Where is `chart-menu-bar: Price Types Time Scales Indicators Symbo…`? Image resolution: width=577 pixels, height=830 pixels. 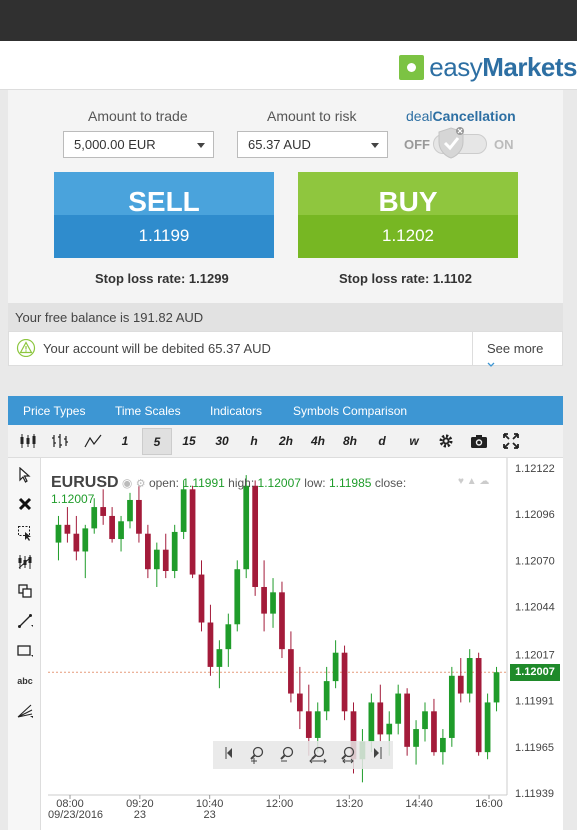 chart-menu-bar: Price Types Time Scales Indicators Symbo… is located at coordinates (285, 410).